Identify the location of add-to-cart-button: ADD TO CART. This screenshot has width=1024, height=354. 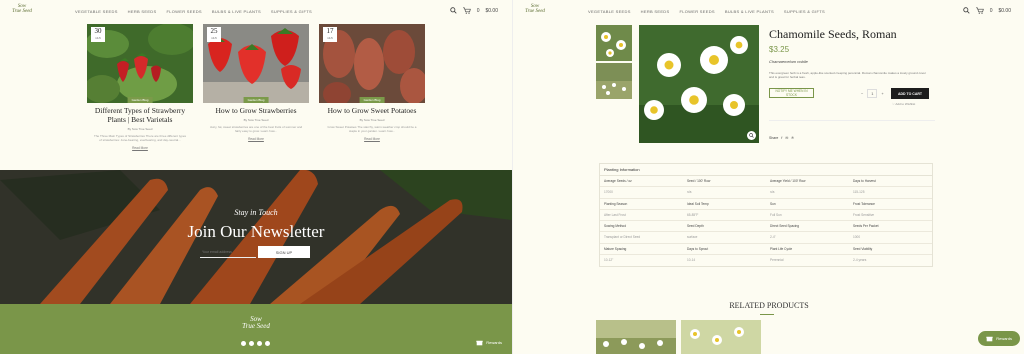
(910, 93).